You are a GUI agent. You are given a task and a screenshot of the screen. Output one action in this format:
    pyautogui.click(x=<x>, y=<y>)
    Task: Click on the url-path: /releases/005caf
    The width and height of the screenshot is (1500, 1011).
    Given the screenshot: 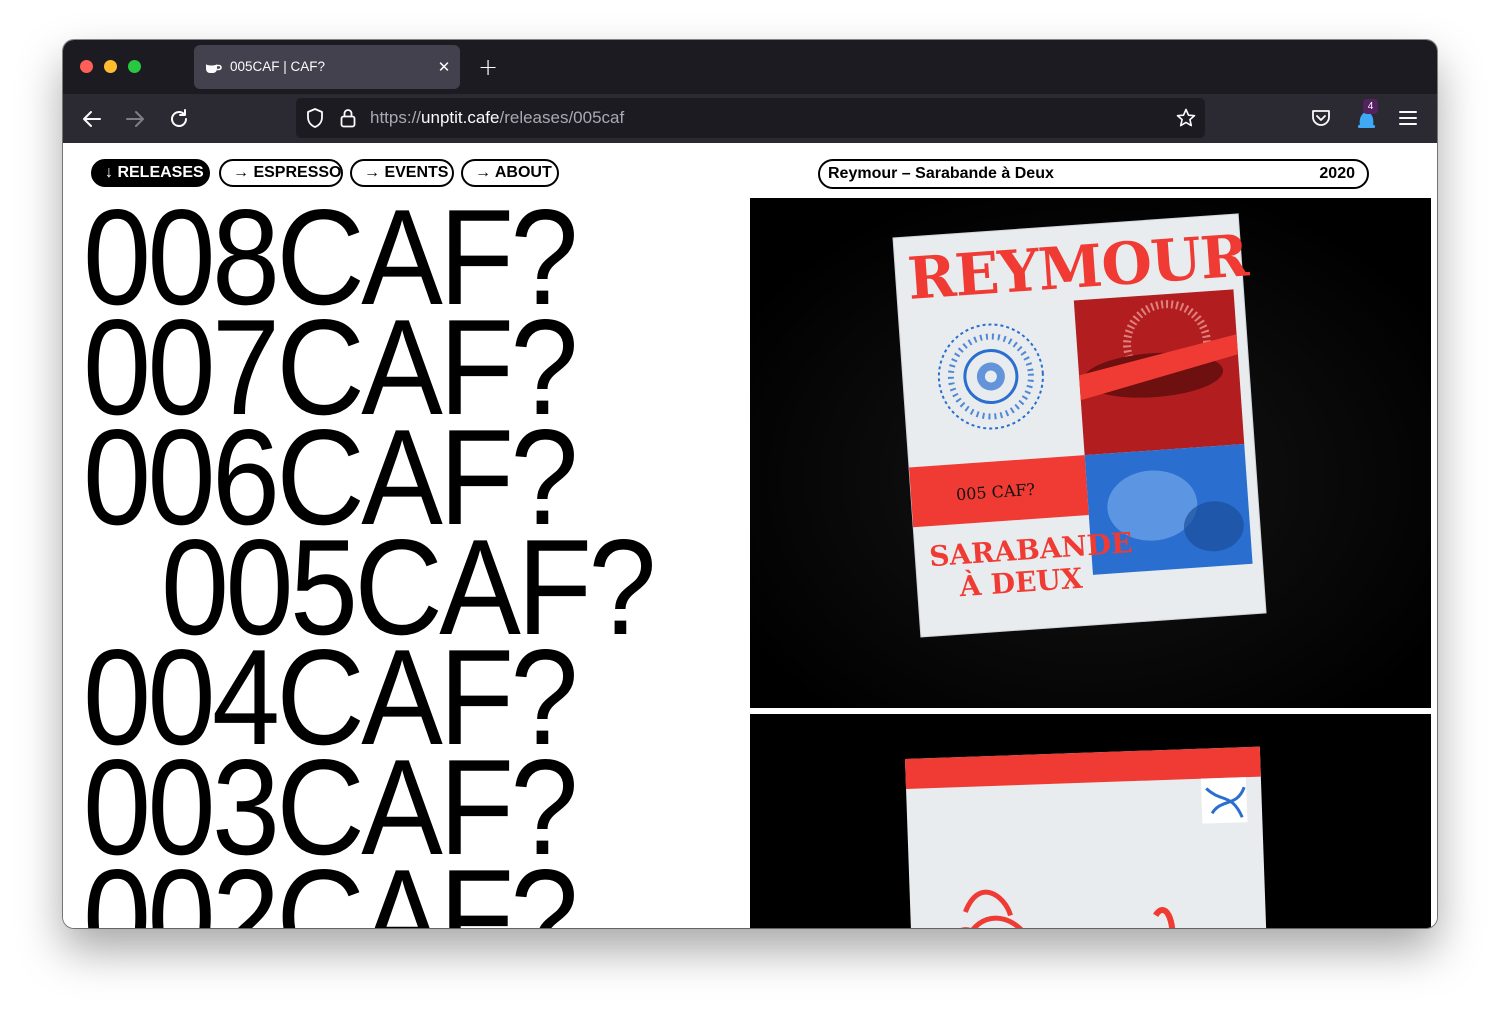 What is the action you would take?
    pyautogui.click(x=562, y=117)
    